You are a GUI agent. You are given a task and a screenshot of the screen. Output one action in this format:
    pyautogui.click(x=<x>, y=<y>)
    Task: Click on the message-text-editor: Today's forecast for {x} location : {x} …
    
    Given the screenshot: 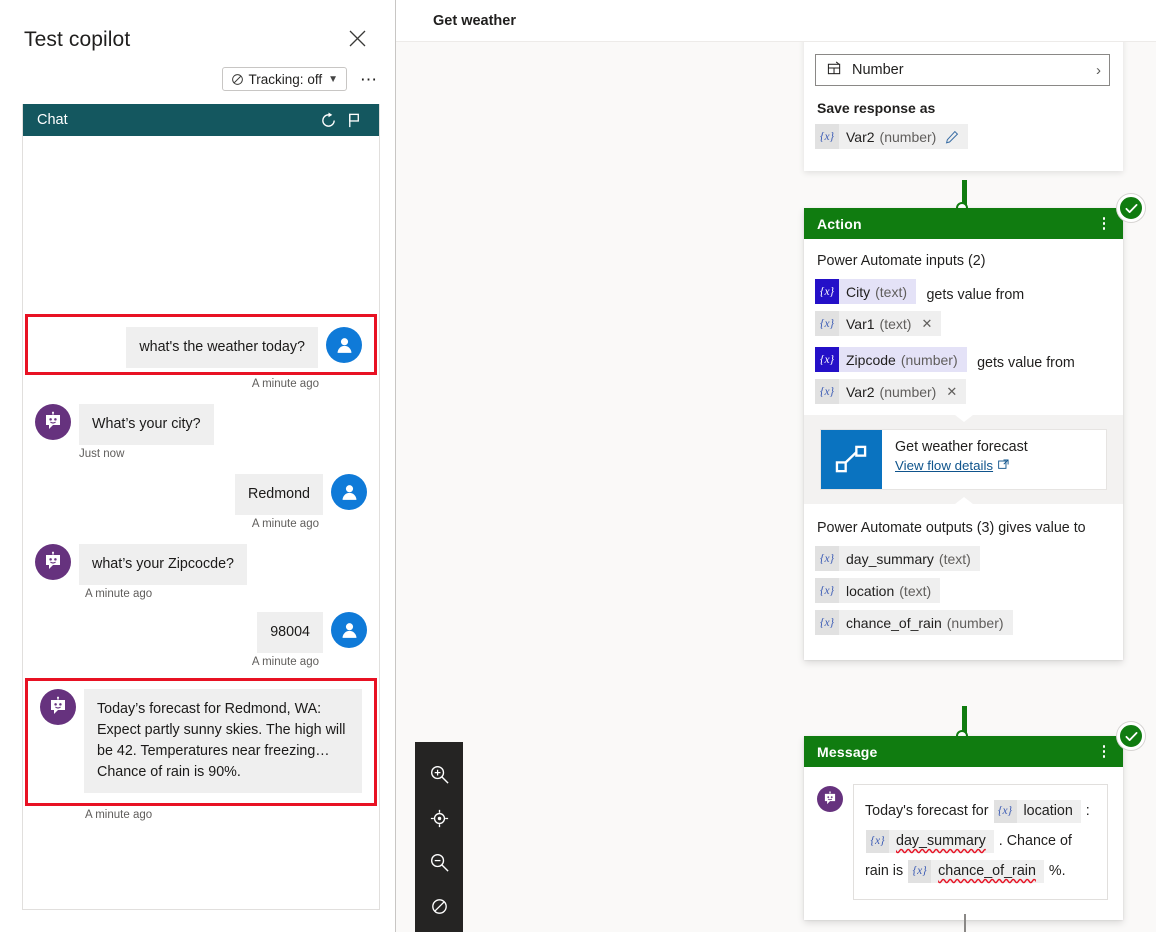 What is the action you would take?
    pyautogui.click(x=980, y=842)
    